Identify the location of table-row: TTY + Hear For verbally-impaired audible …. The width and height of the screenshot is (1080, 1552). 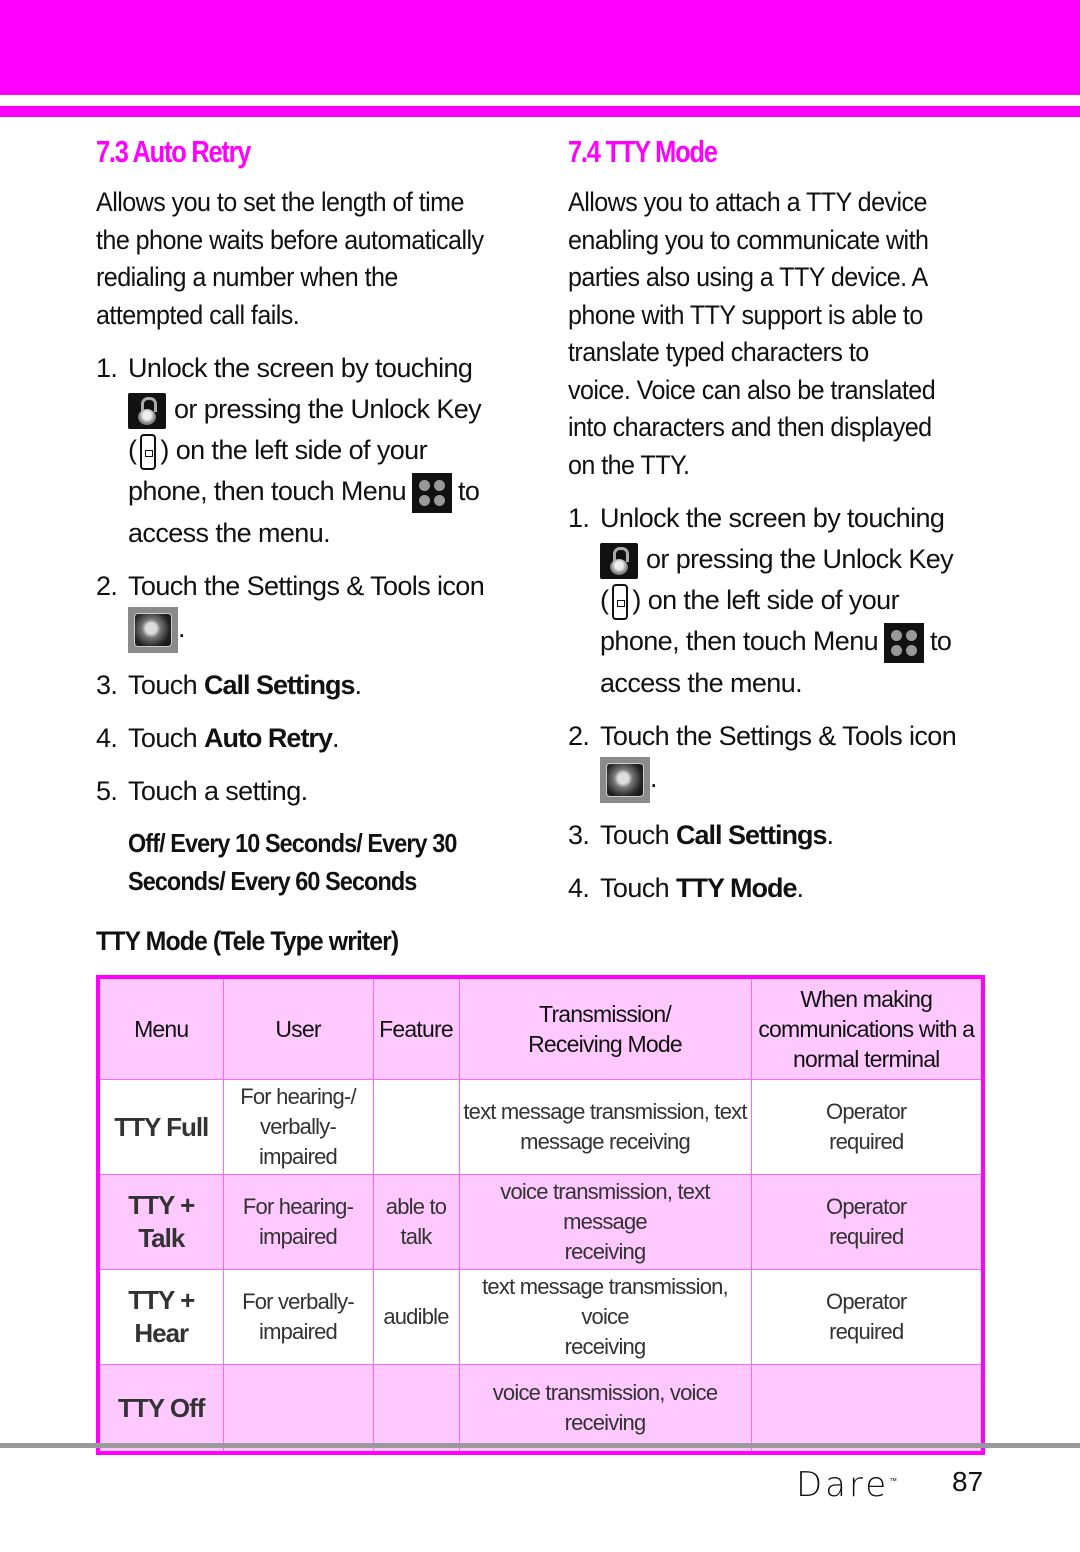
(540, 1317).